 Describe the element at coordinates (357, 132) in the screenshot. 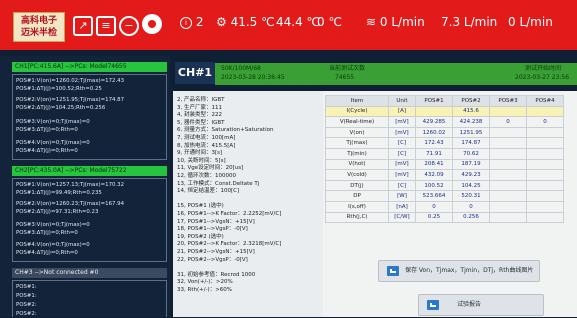

I see `table-cell-item: V(on)` at that location.